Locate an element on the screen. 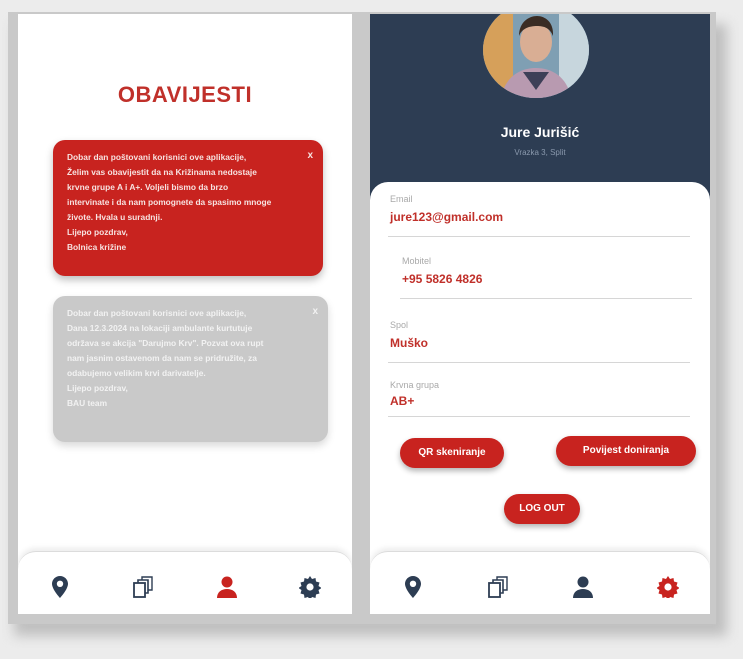  email-field: Email jure123@gmail.com is located at coordinates (539, 214).